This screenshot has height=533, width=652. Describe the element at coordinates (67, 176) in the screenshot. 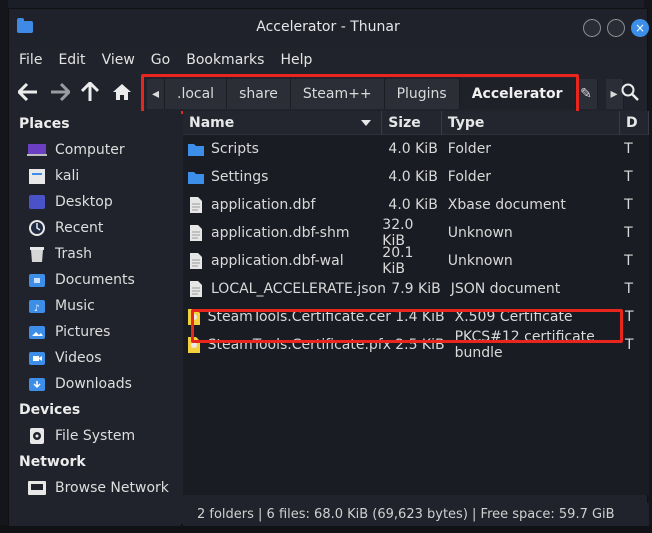

I see `sidebar-item-label: kali` at that location.